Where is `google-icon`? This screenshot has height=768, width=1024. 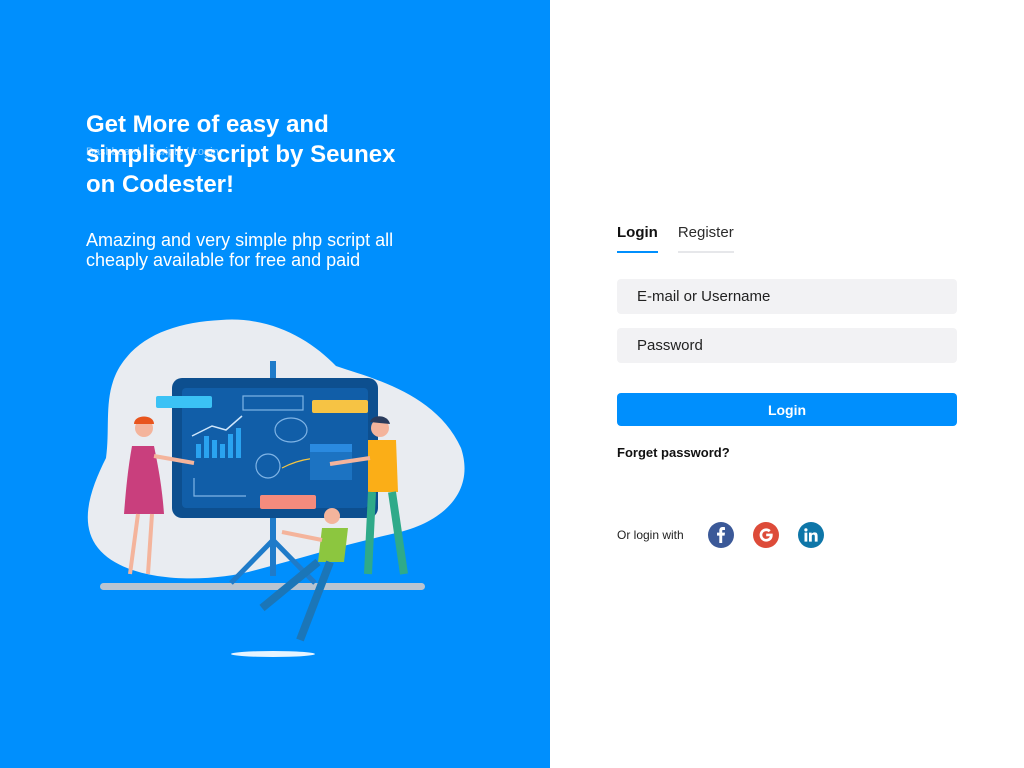
google-icon is located at coordinates (766, 534).